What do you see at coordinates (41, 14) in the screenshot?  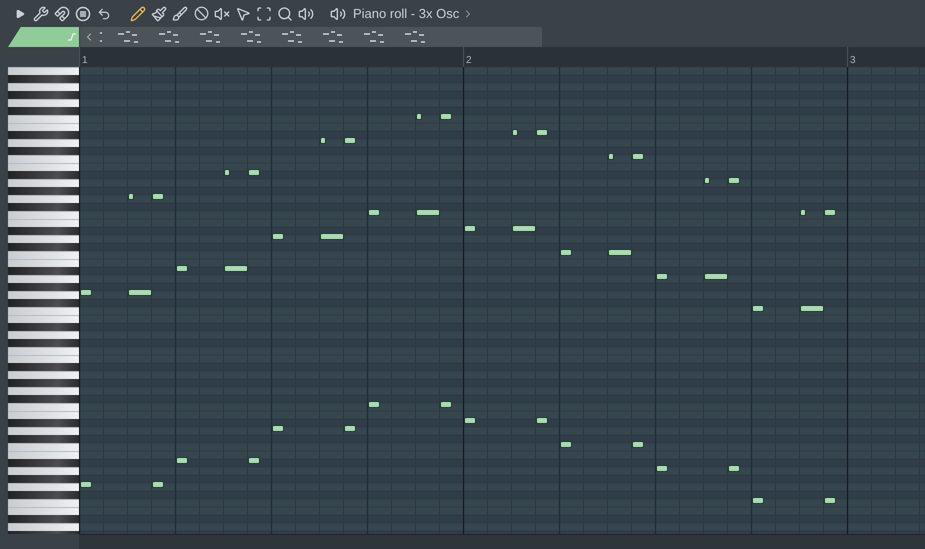 I see `settings-icon` at bounding box center [41, 14].